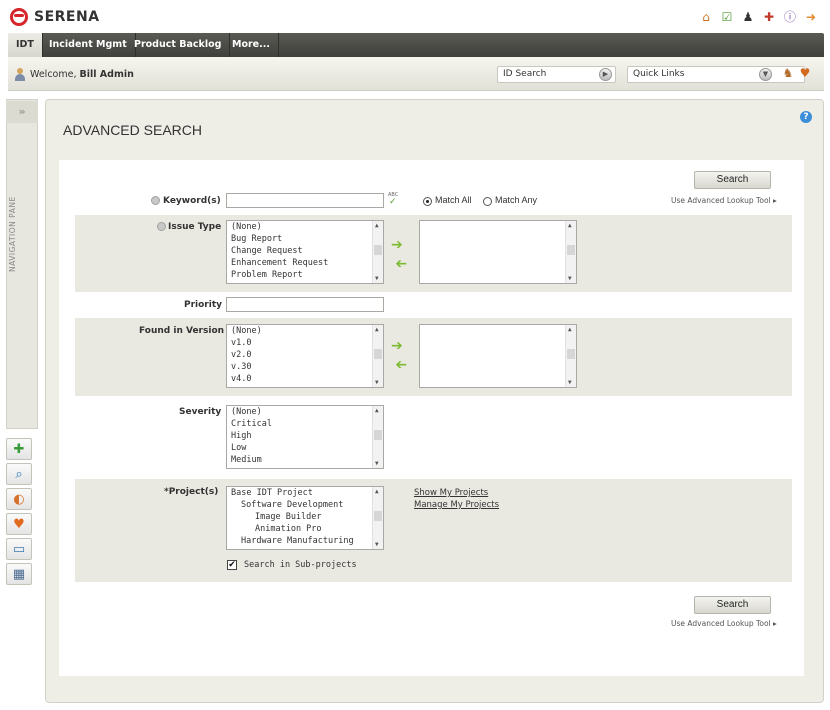 This screenshot has width=830, height=710. What do you see at coordinates (132, 130) in the screenshot?
I see `page-title: ADVANCED SEARCH` at bounding box center [132, 130].